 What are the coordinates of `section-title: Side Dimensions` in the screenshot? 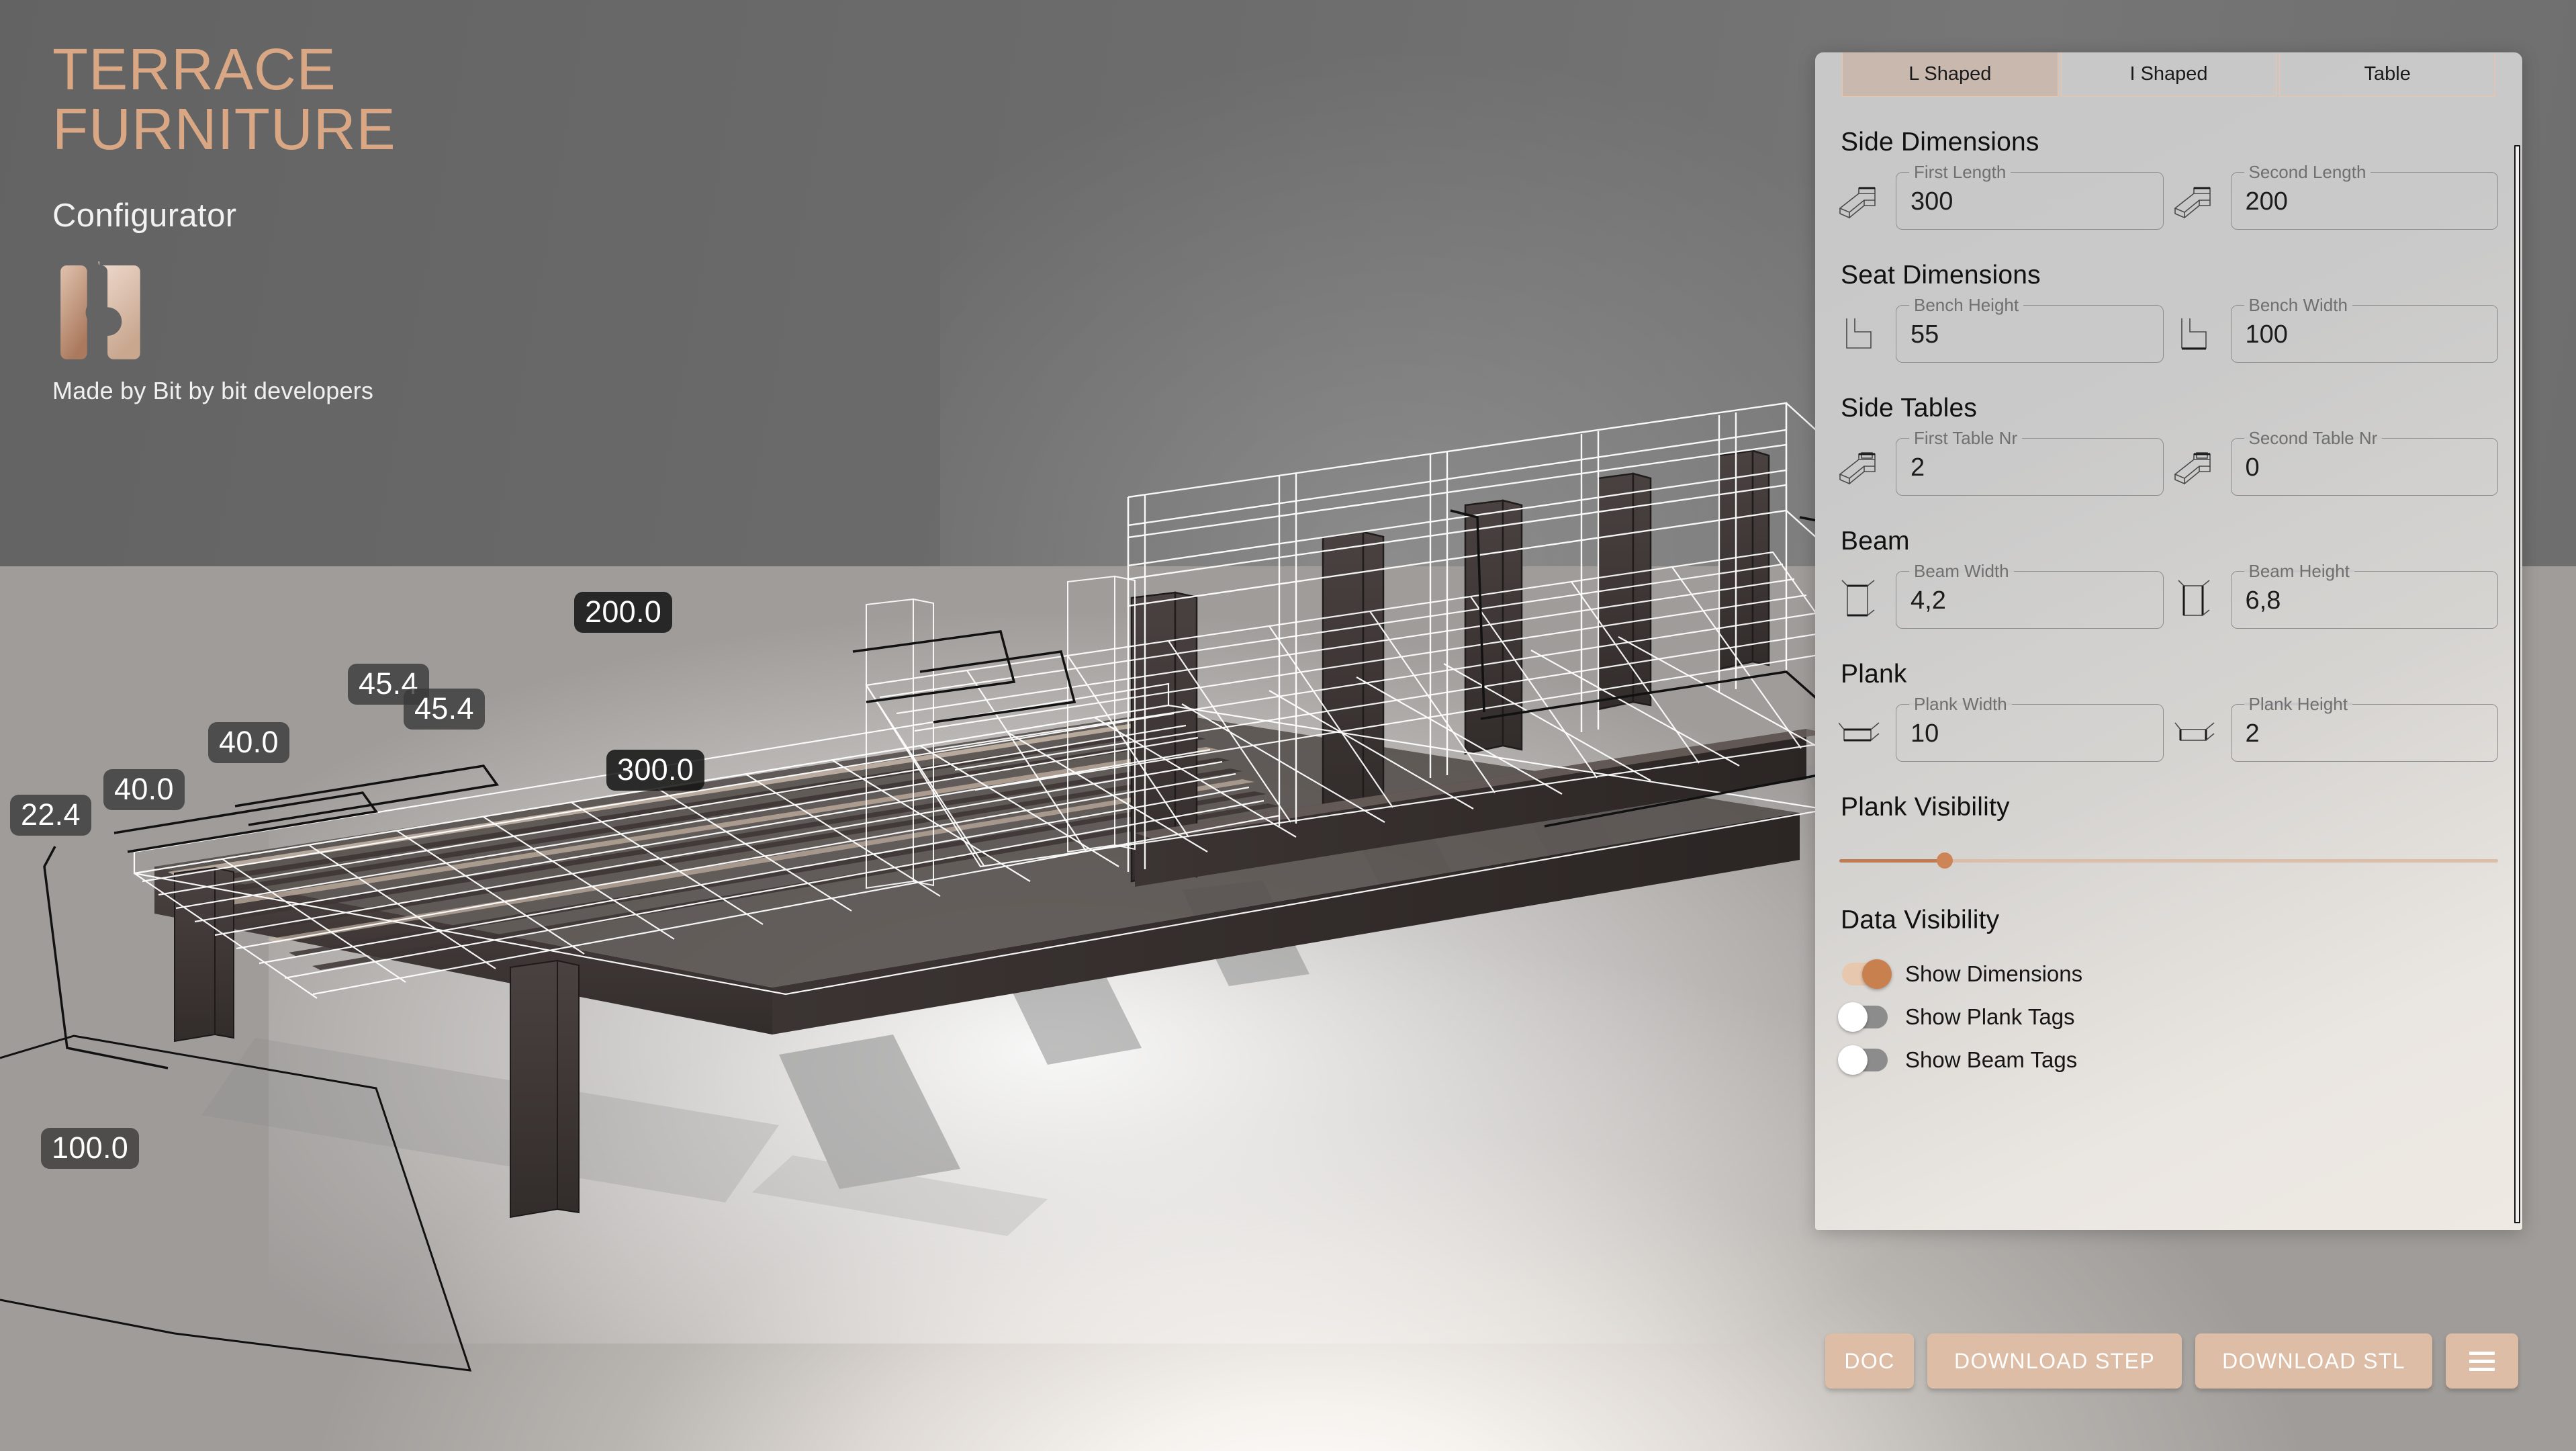 It's located at (1940, 142).